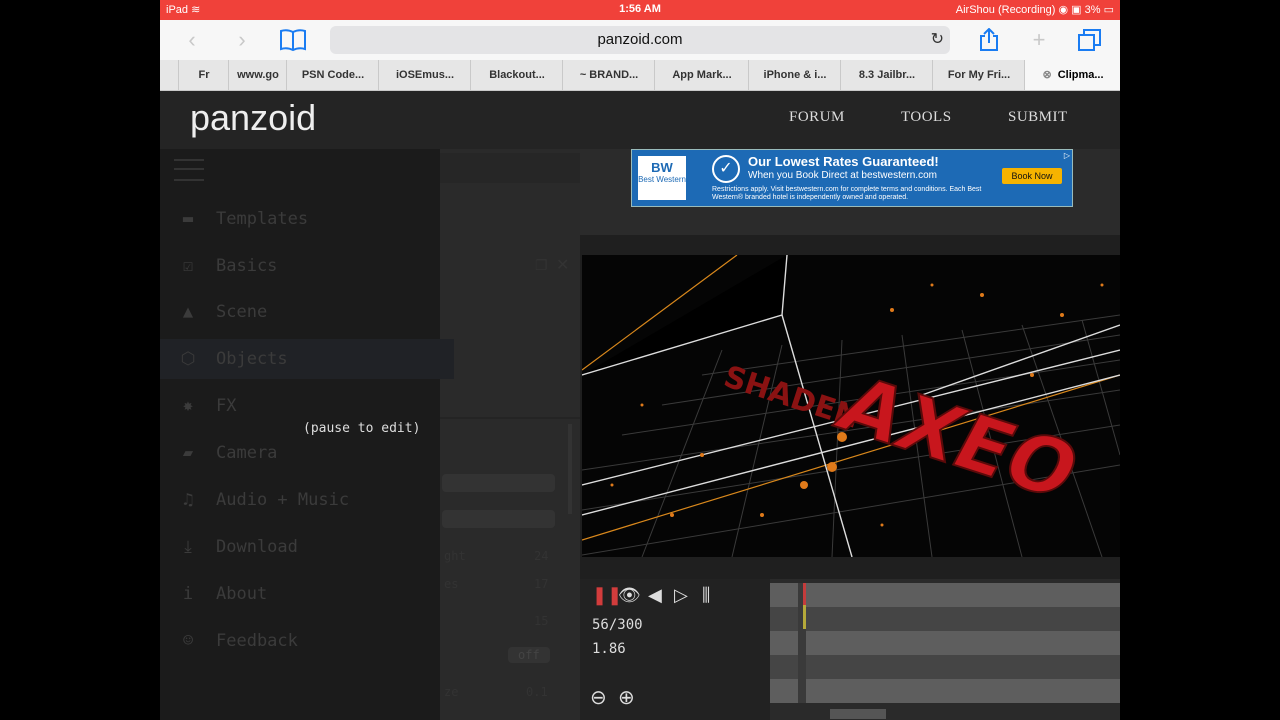 The width and height of the screenshot is (1280, 720). I want to click on sidebar-item-label: Download, so click(257, 547).